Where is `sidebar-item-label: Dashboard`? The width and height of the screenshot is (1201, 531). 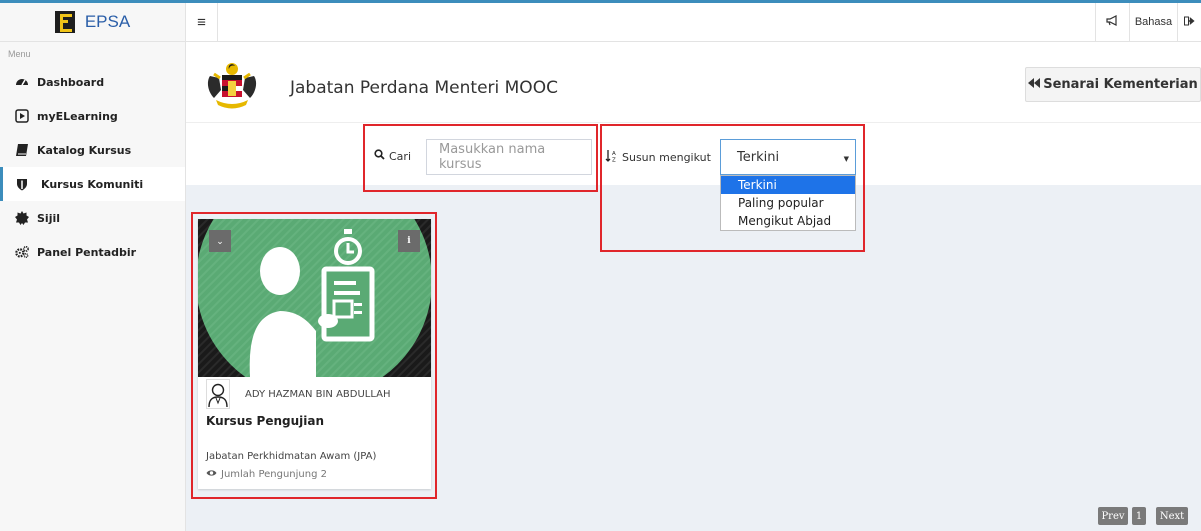
sidebar-item-label: Dashboard is located at coordinates (71, 82).